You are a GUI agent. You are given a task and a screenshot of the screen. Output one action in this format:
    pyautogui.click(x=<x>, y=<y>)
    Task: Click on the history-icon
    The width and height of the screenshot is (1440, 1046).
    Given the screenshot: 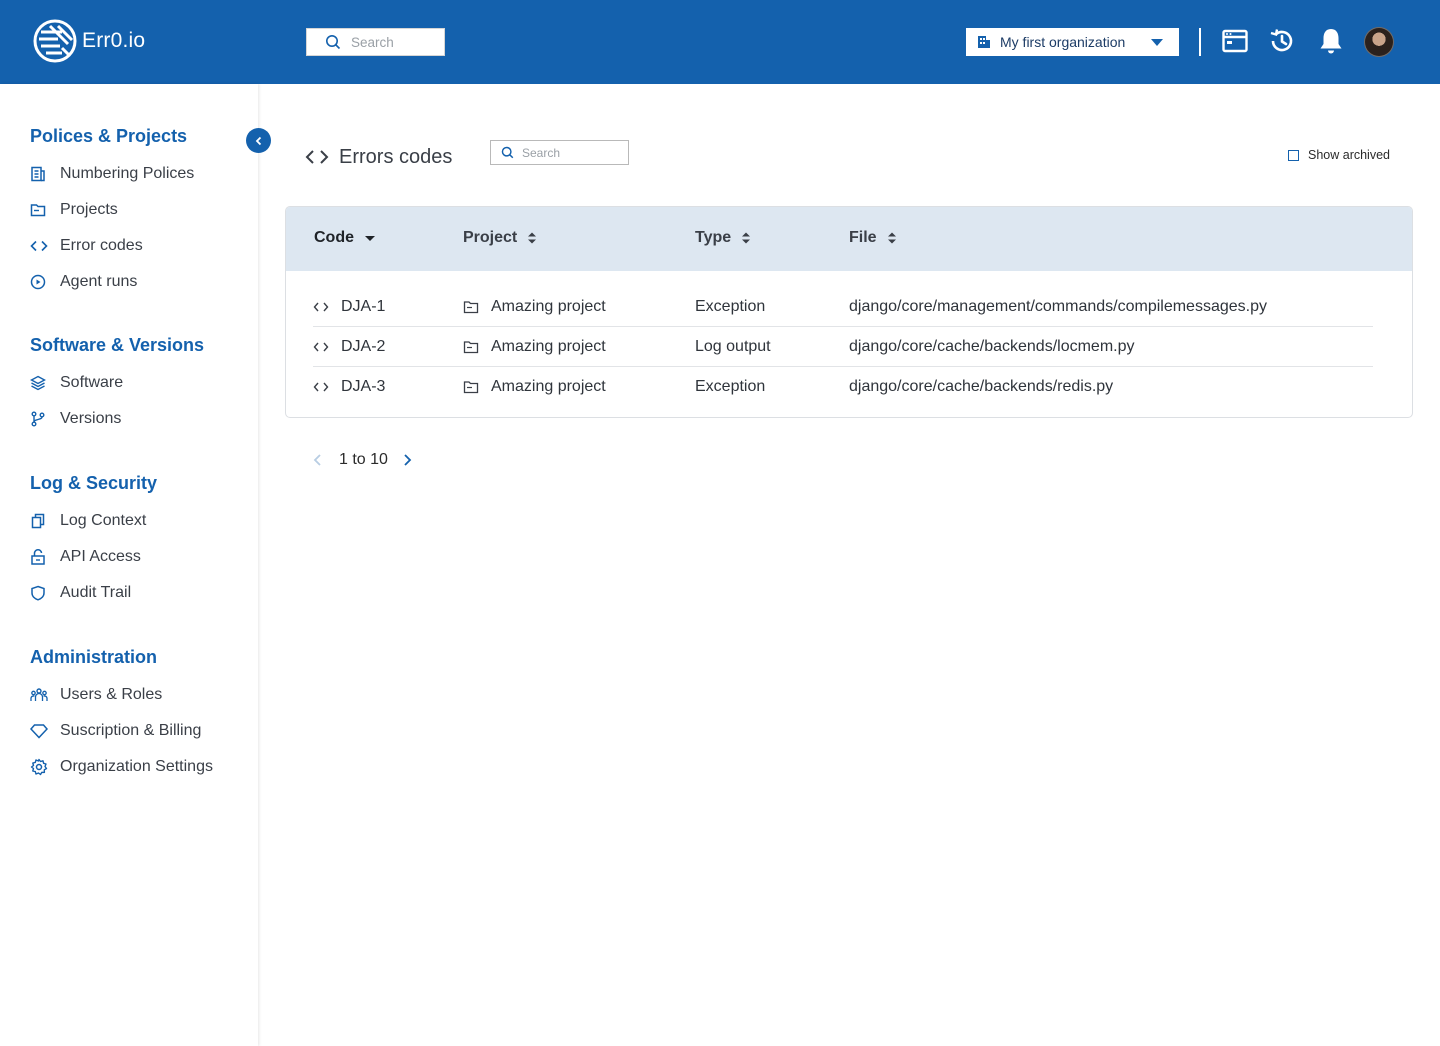 What is the action you would take?
    pyautogui.click(x=1282, y=41)
    